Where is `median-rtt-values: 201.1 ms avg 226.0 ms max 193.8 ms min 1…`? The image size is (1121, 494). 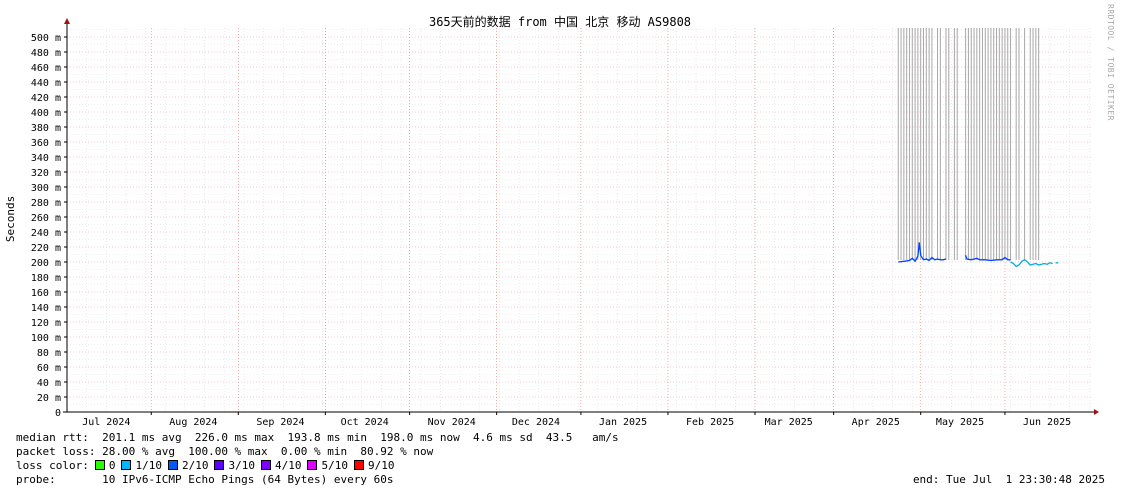 median-rtt-values: 201.1 ms avg 226.0 ms max 193.8 ms min 1… is located at coordinates (360, 437).